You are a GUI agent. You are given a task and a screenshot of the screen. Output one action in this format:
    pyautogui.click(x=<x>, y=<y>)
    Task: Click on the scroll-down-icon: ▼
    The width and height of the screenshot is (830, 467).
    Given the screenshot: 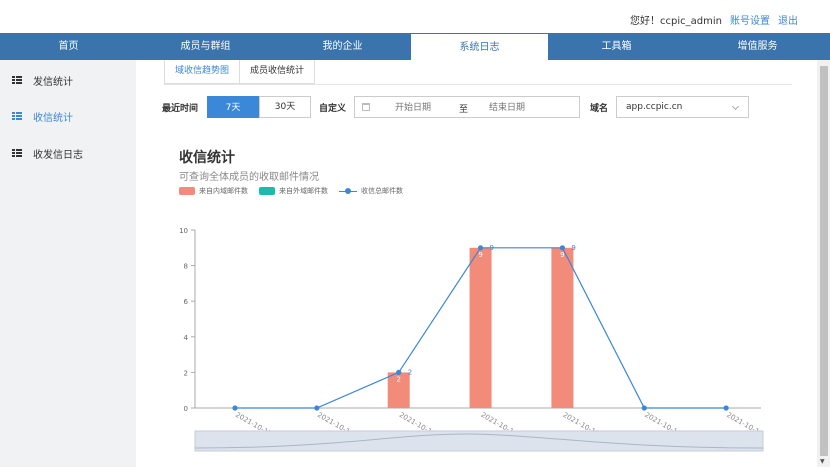 What is the action you would take?
    pyautogui.click(x=822, y=461)
    